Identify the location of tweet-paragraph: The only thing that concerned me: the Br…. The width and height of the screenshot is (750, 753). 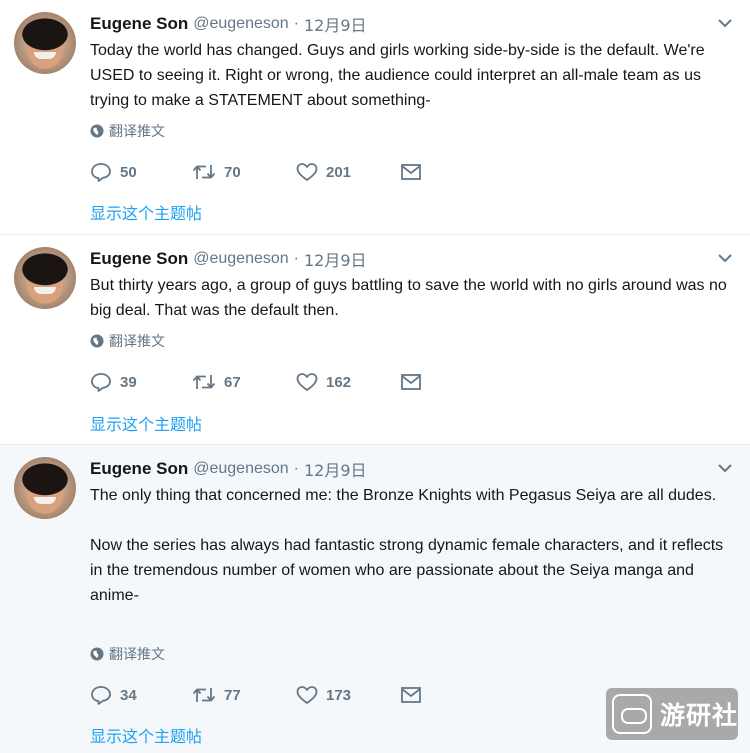
(403, 495).